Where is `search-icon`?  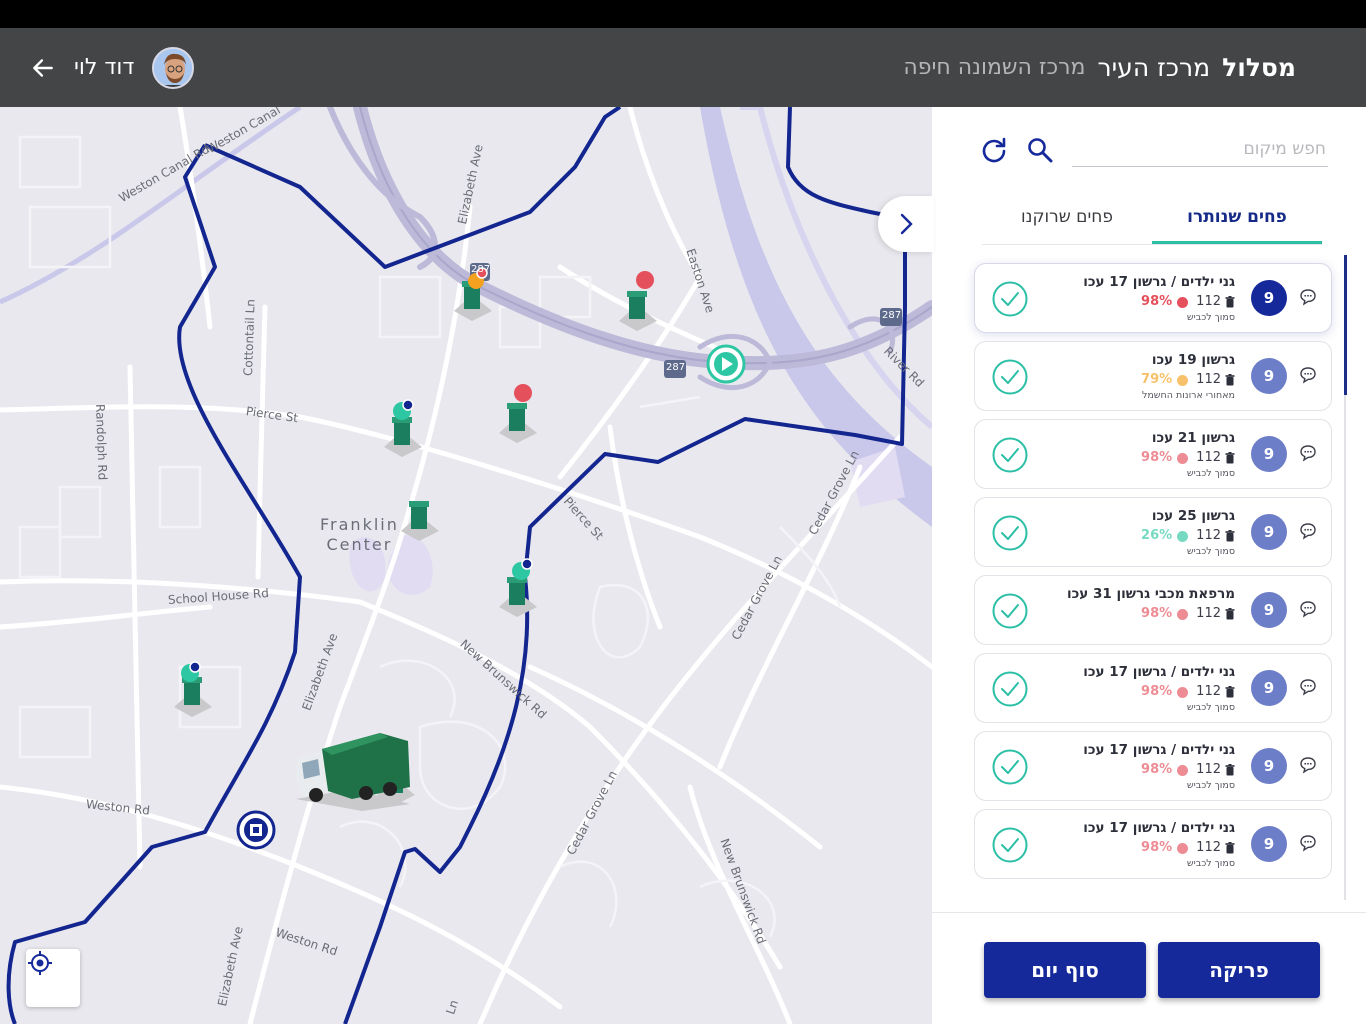 search-icon is located at coordinates (1040, 150).